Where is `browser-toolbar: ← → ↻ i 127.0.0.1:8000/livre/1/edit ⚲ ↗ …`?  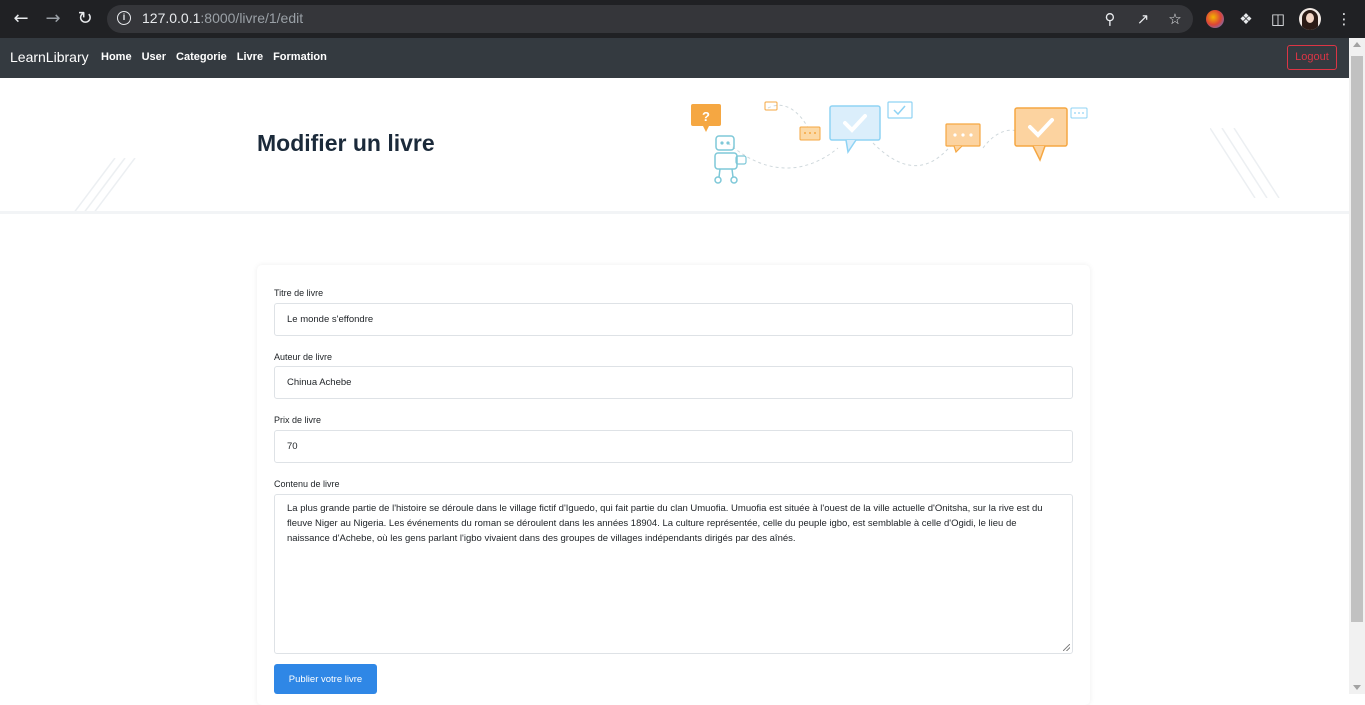 browser-toolbar: ← → ↻ i 127.0.0.1:8000/livre/1/edit ⚲ ↗ … is located at coordinates (682, 19).